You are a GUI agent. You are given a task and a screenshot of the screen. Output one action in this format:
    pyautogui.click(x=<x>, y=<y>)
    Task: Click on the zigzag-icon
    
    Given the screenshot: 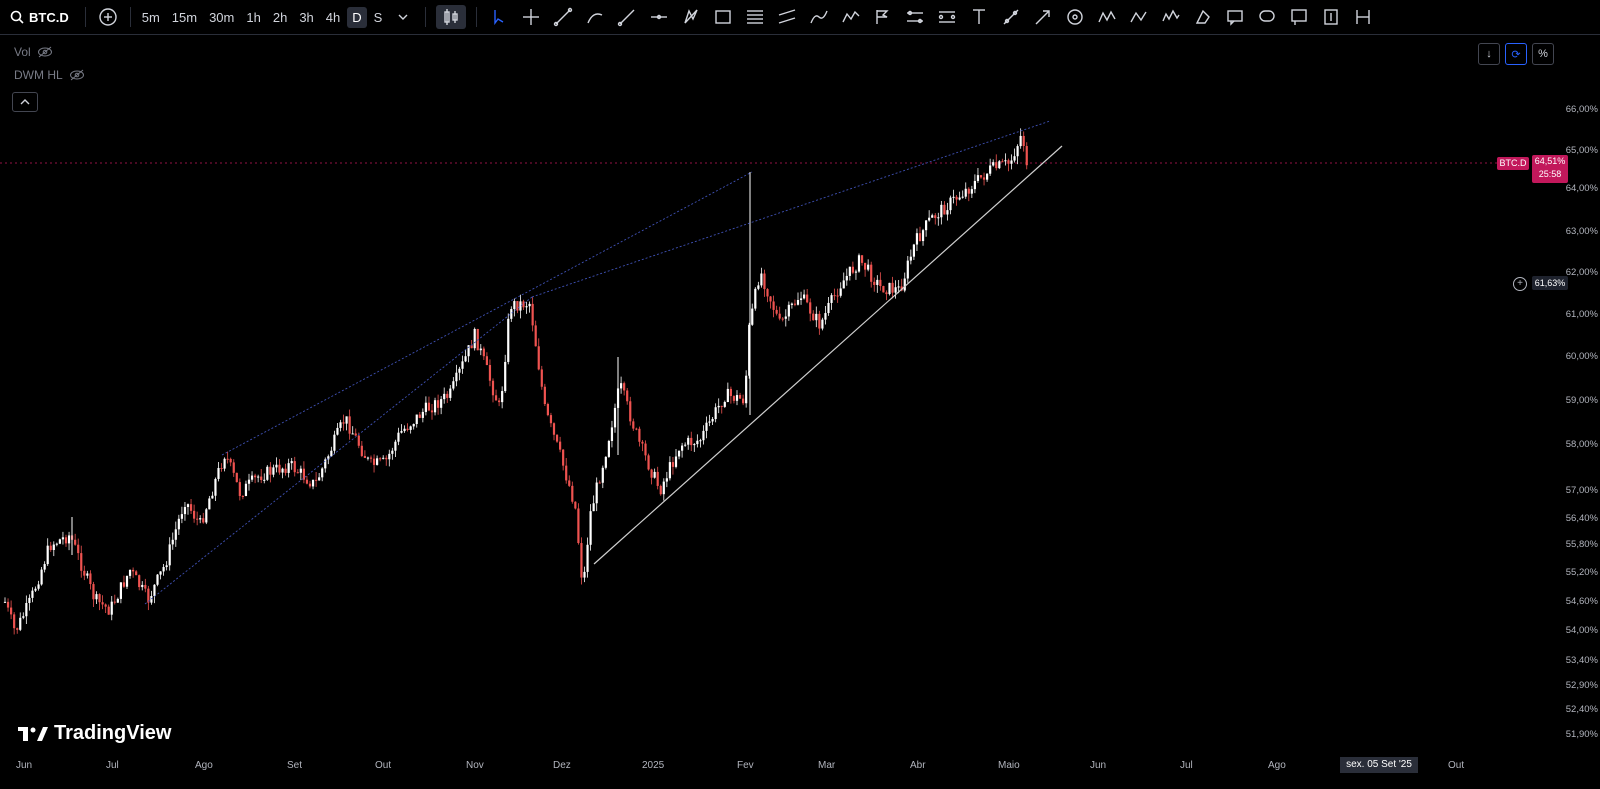 What is the action you would take?
    pyautogui.click(x=851, y=17)
    